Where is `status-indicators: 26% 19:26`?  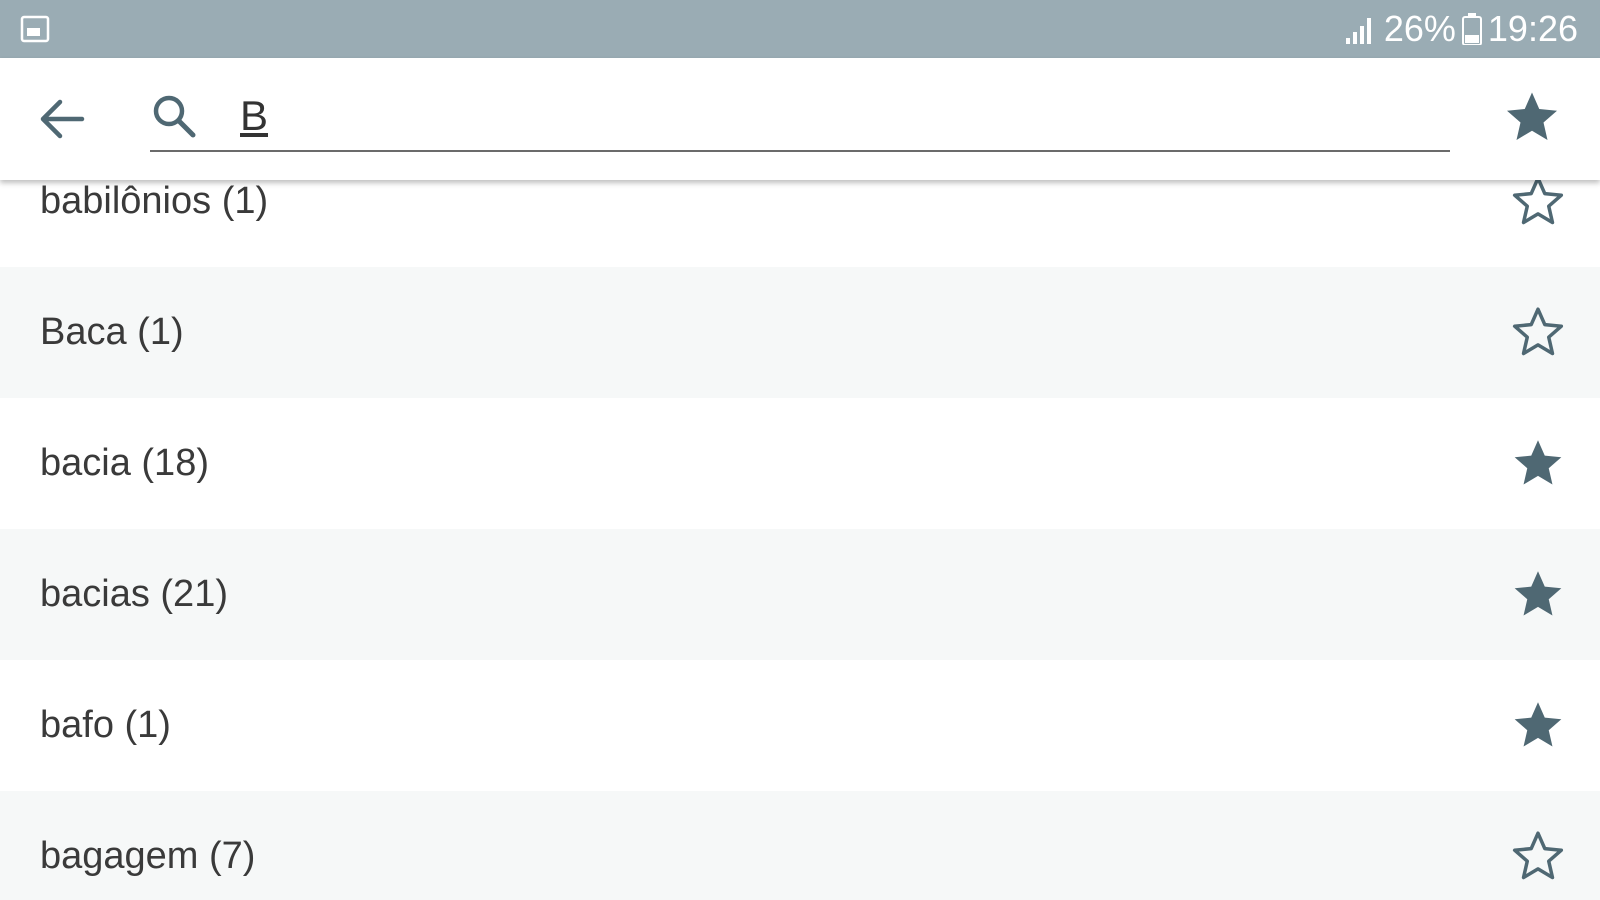
status-indicators: 26% 19:26 is located at coordinates (1461, 29).